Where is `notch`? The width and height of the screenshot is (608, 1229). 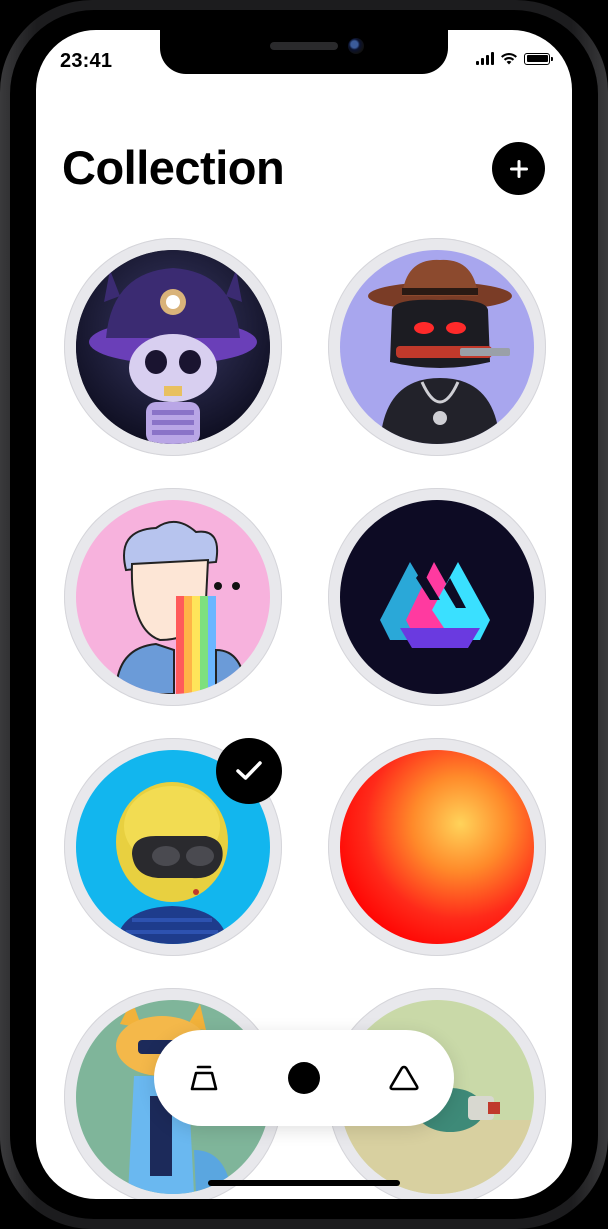 notch is located at coordinates (304, 52).